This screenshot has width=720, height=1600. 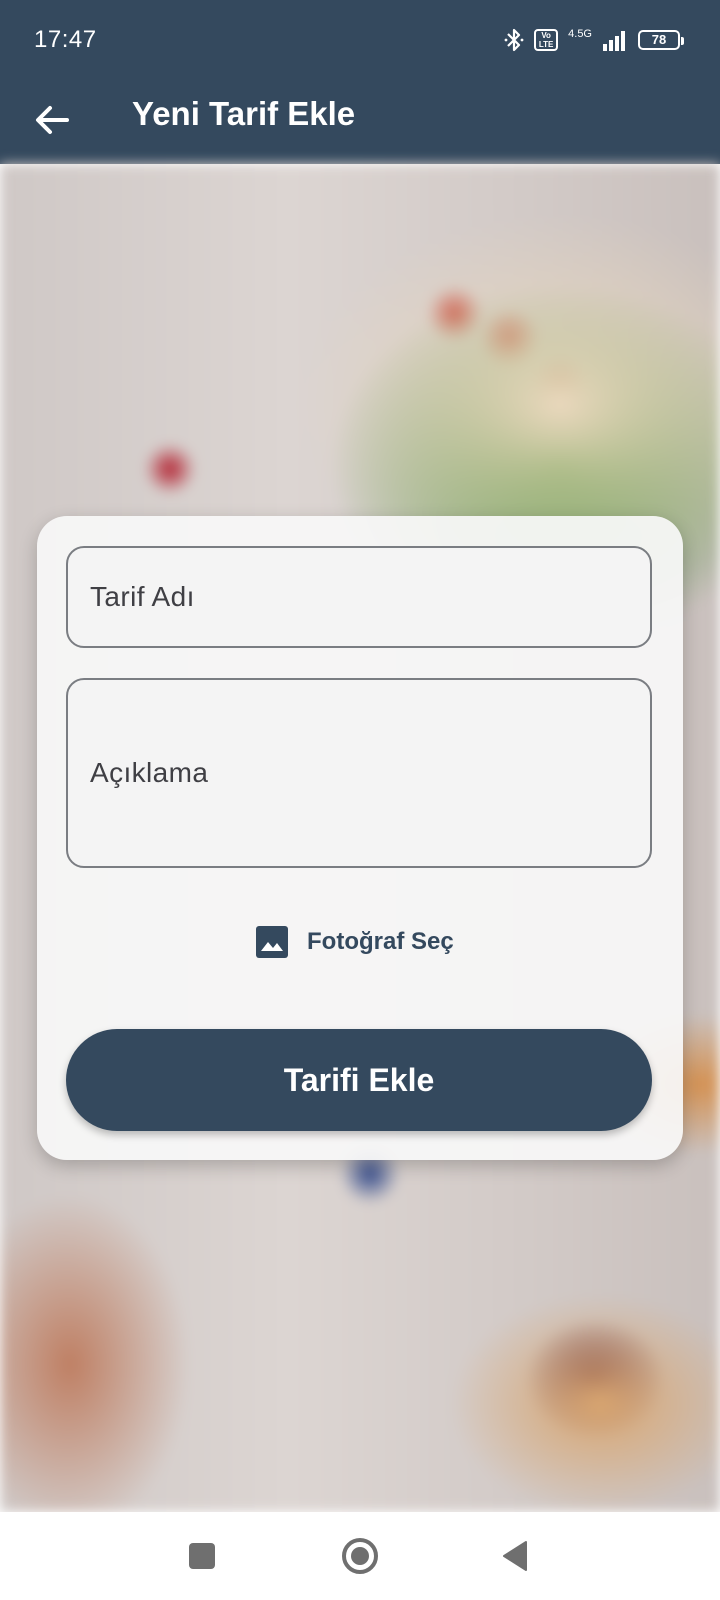 What do you see at coordinates (202, 1556) in the screenshot?
I see `square-recents-icon` at bounding box center [202, 1556].